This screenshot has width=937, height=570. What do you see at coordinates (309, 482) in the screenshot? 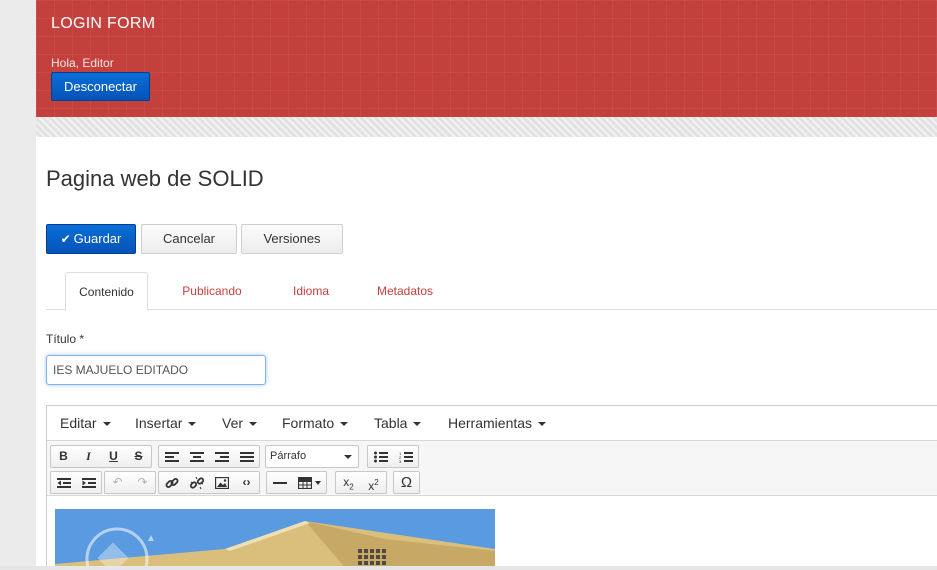
I see `table-icon` at bounding box center [309, 482].